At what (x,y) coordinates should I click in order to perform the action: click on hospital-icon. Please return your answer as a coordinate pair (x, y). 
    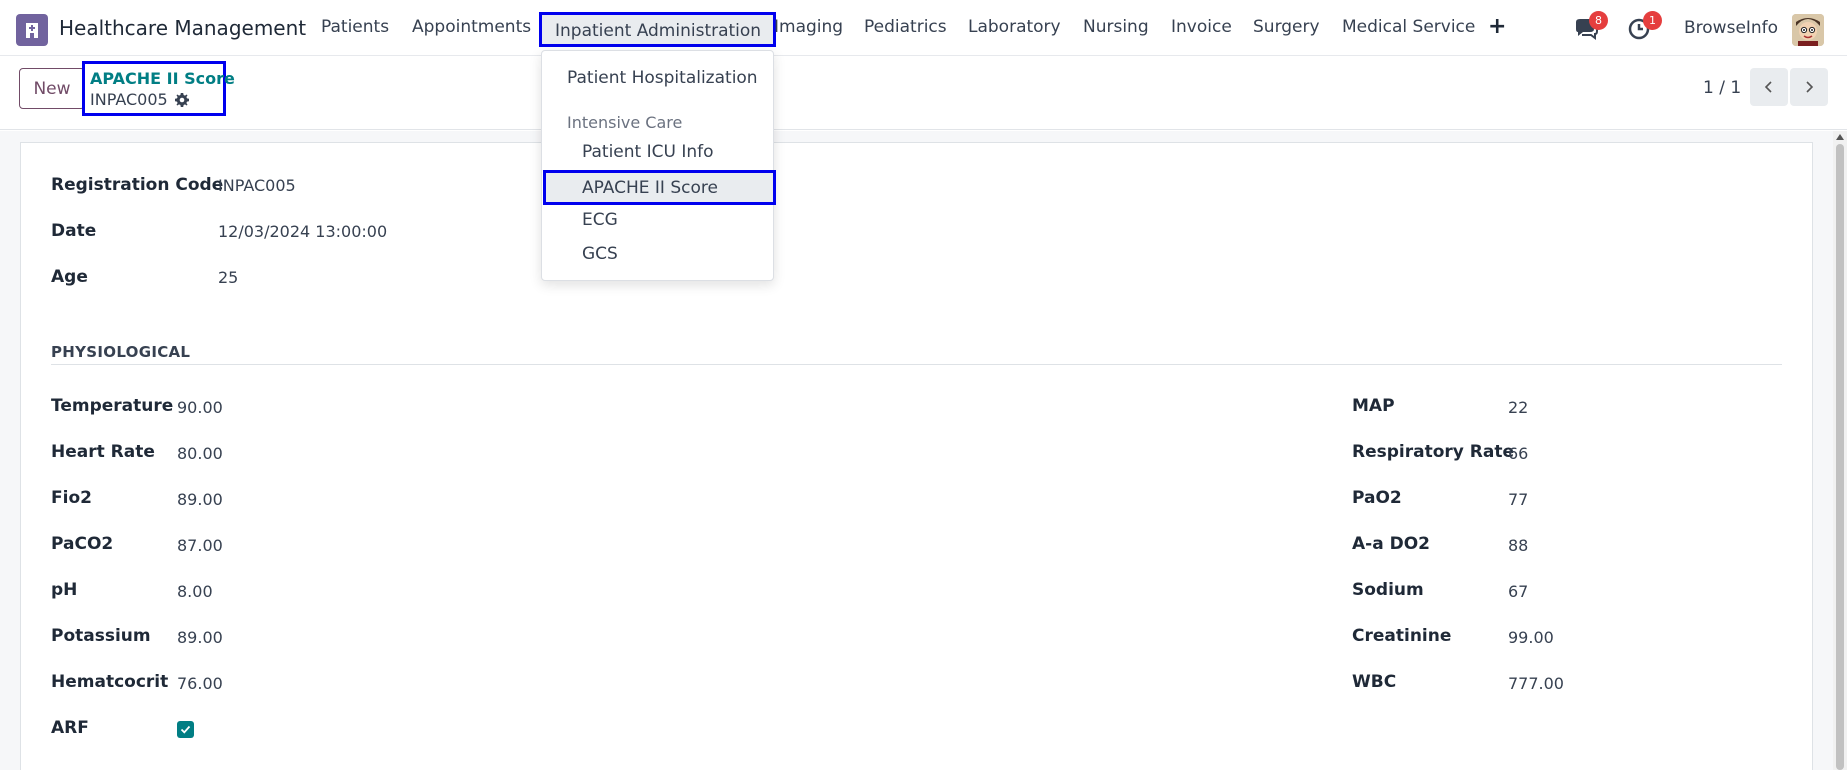
    Looking at the image, I should click on (32, 30).